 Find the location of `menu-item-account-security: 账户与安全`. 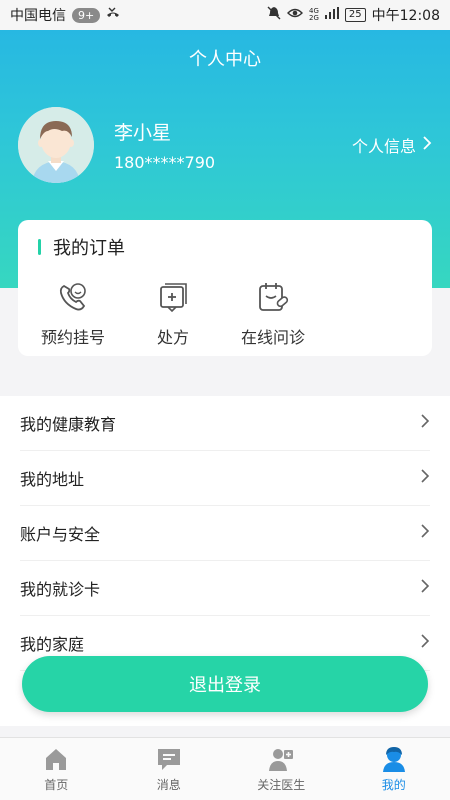

menu-item-account-security: 账户与安全 is located at coordinates (225, 533).